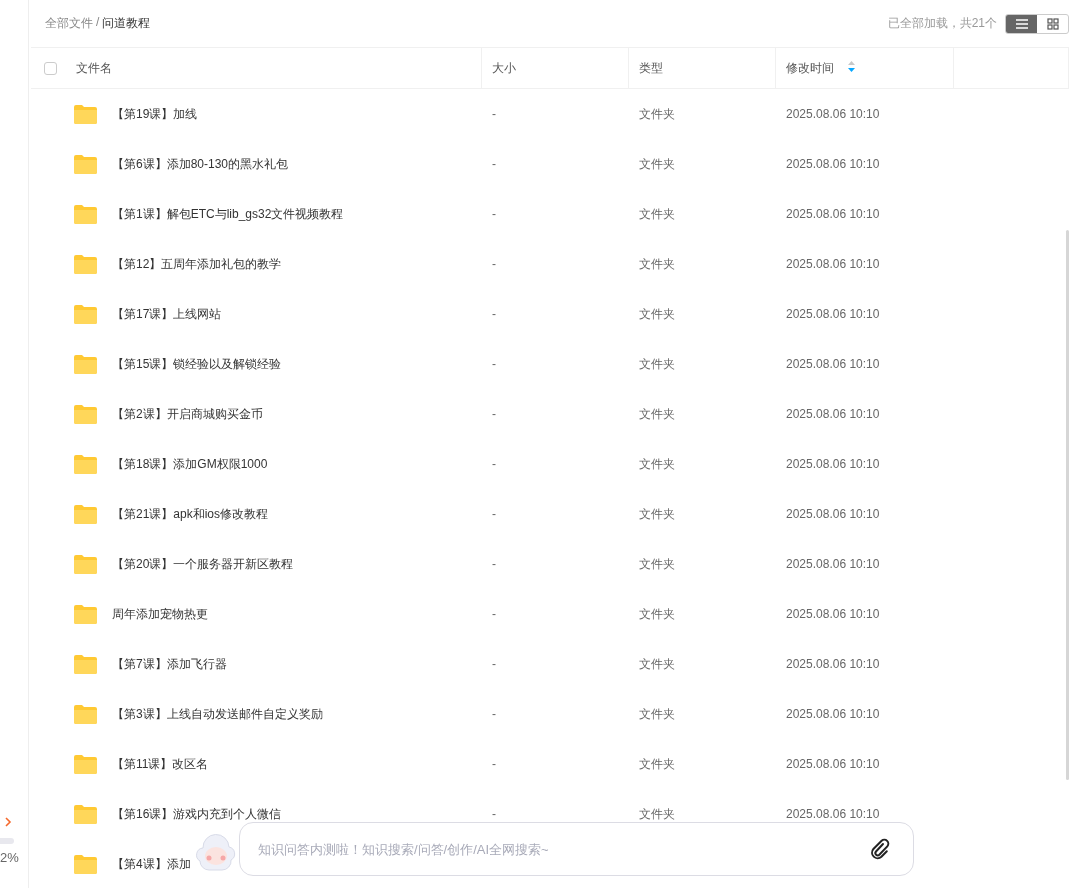 The image size is (1069, 888). What do you see at coordinates (203, 564) in the screenshot?
I see `folder-name: 【第20课】一个服务器开新区教程` at bounding box center [203, 564].